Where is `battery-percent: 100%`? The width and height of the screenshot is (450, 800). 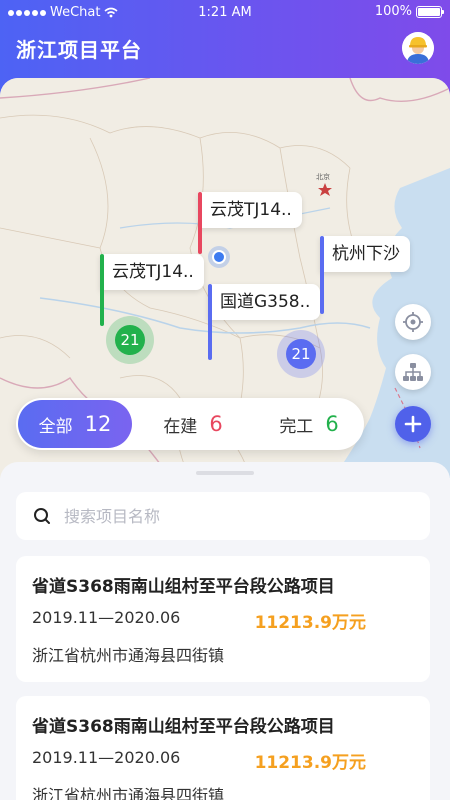
battery-percent: 100% is located at coordinates (393, 11).